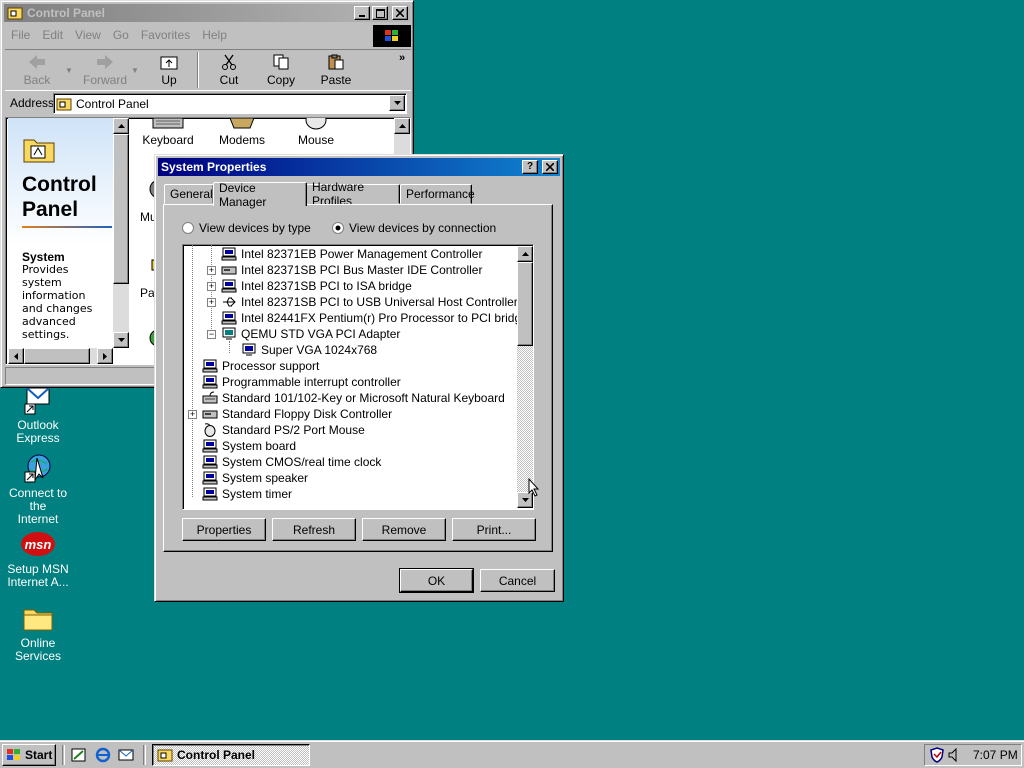 The image size is (1024, 768). What do you see at coordinates (525, 377) in the screenshot?
I see `device-tree-vscroll` at bounding box center [525, 377].